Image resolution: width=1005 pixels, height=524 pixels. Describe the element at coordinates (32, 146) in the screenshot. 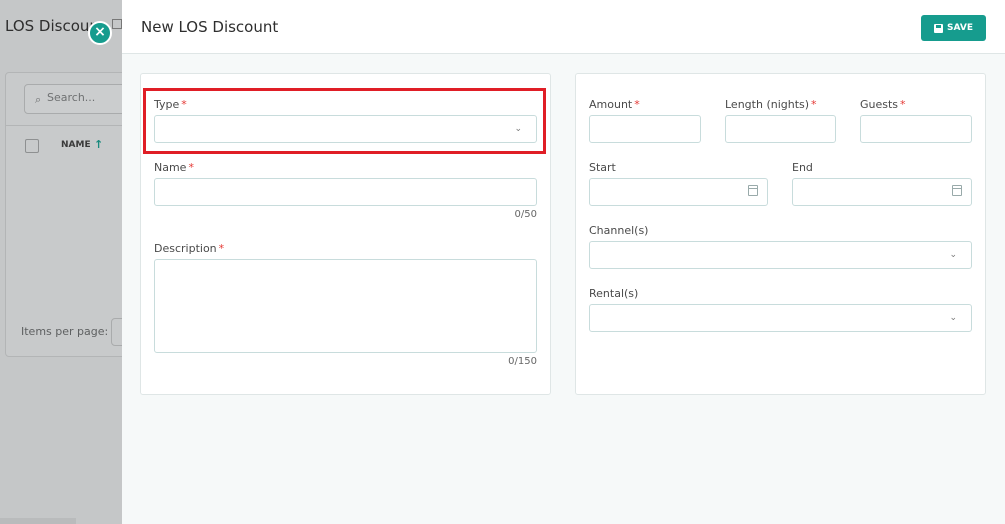

I see `background-select-all-checkbox` at that location.